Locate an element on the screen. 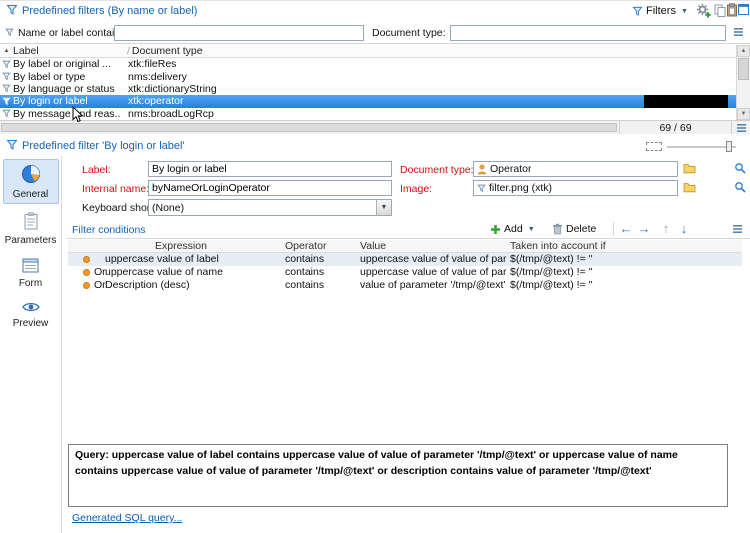 Image resolution: width=750 pixels, height=533 pixels. column-header-operator: Operator is located at coordinates (305, 246).